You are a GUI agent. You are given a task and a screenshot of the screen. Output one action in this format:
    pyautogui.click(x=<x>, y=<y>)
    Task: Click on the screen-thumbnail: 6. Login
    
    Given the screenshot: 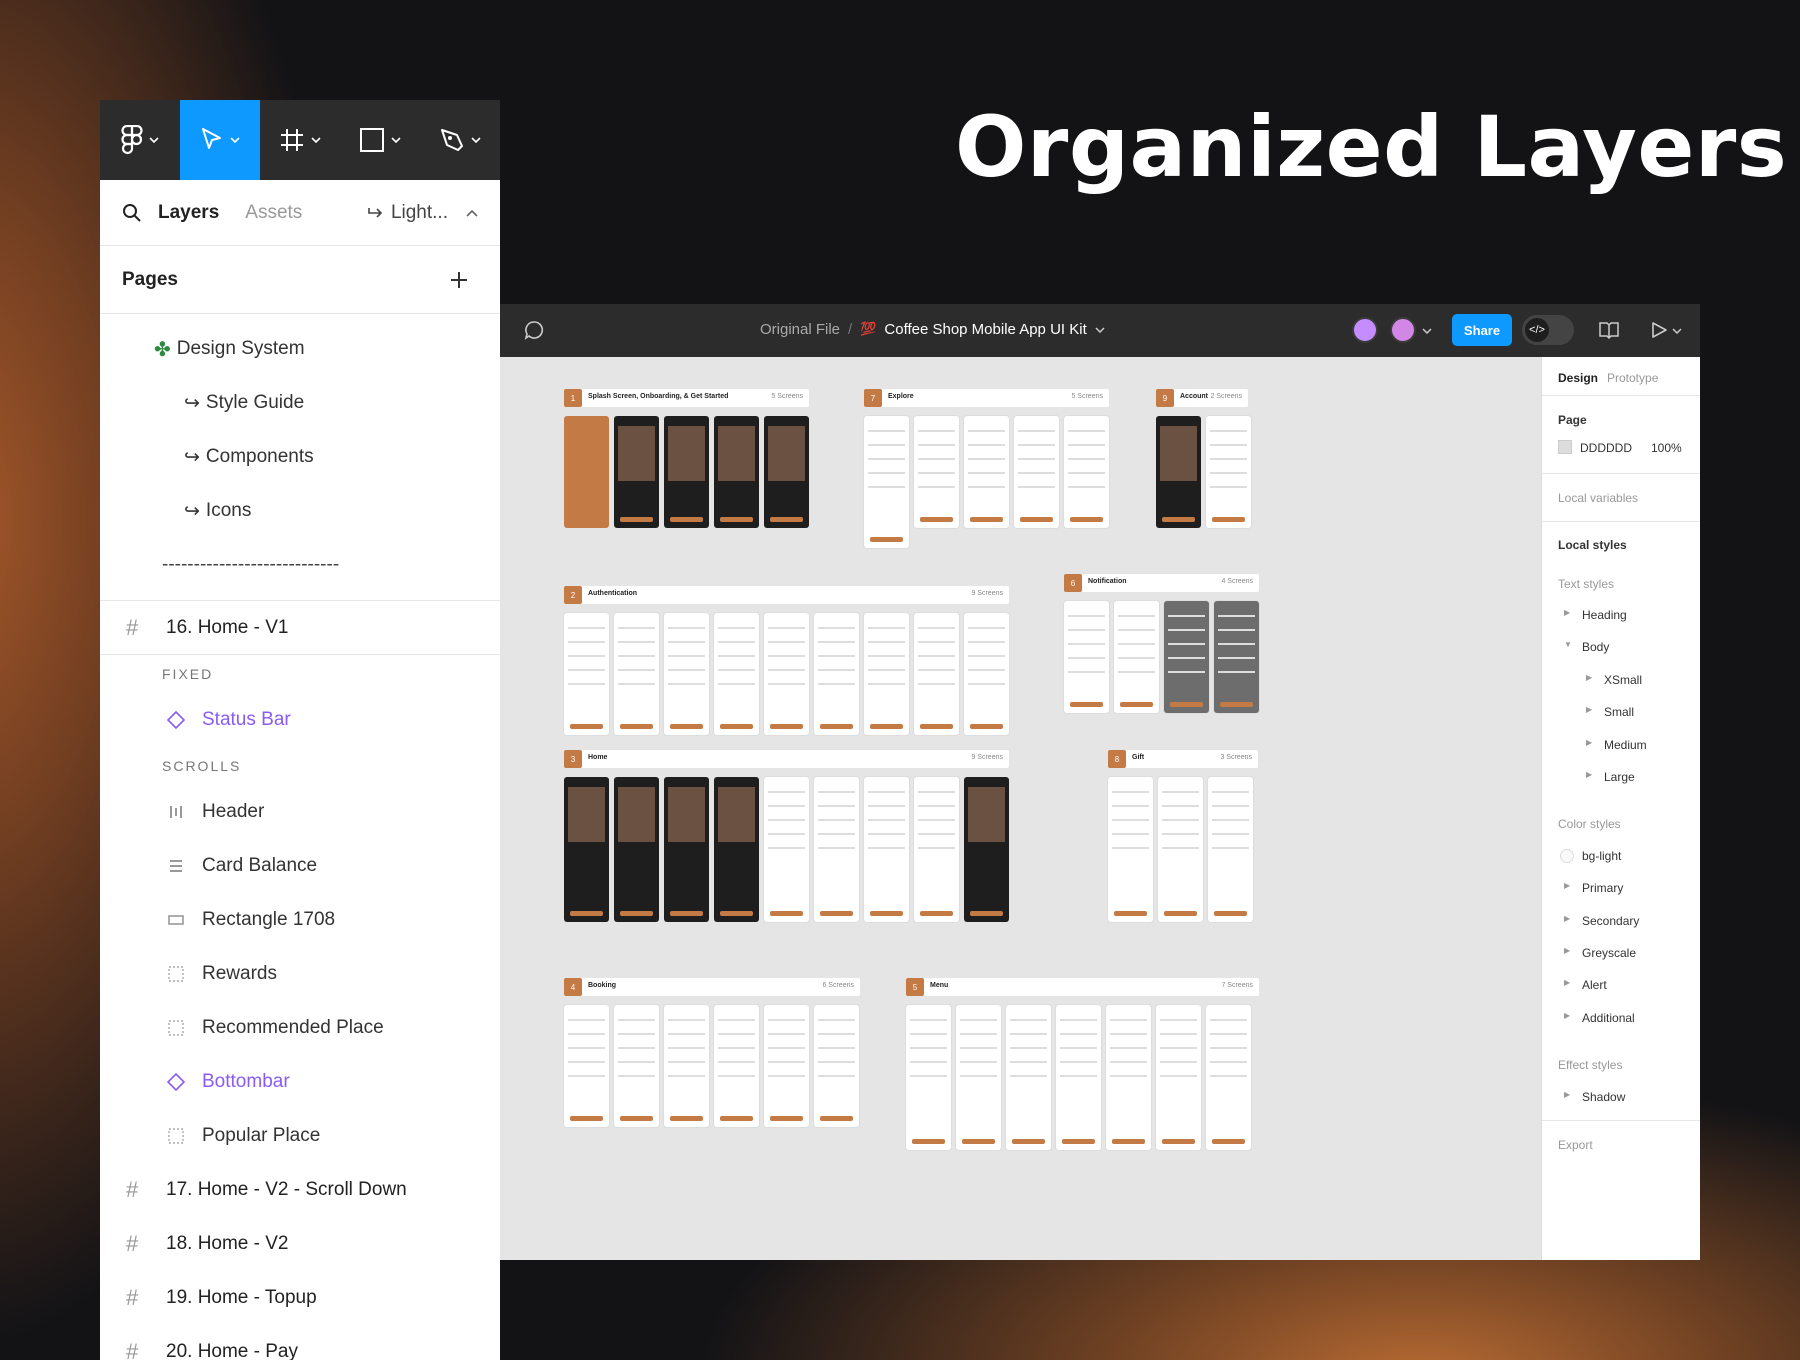 What is the action you would take?
    pyautogui.click(x=586, y=674)
    